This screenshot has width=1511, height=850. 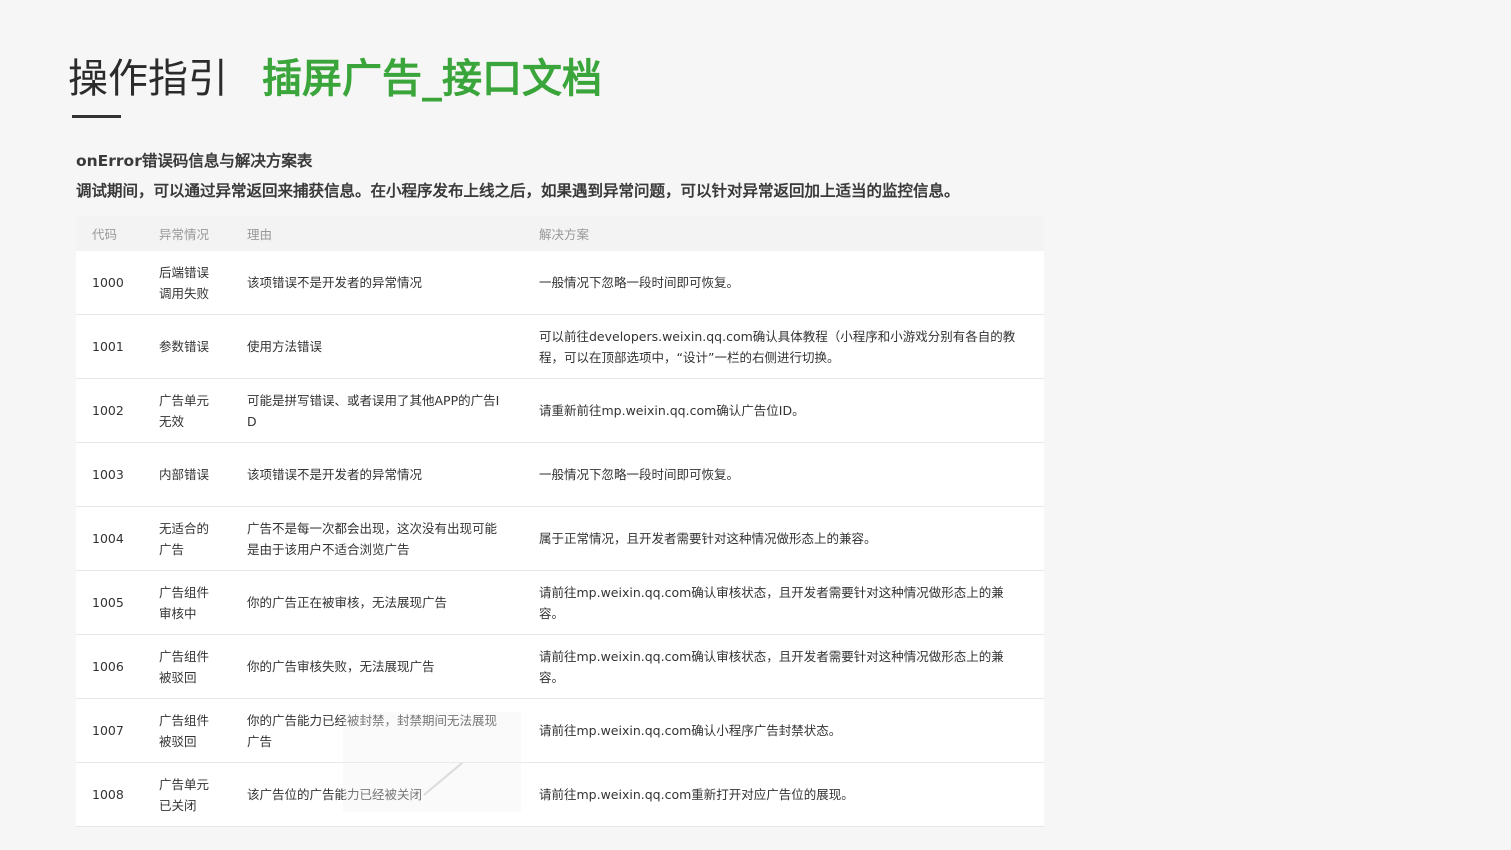 What do you see at coordinates (187, 410) in the screenshot?
I see `cell-situation: 广告单元无效` at bounding box center [187, 410].